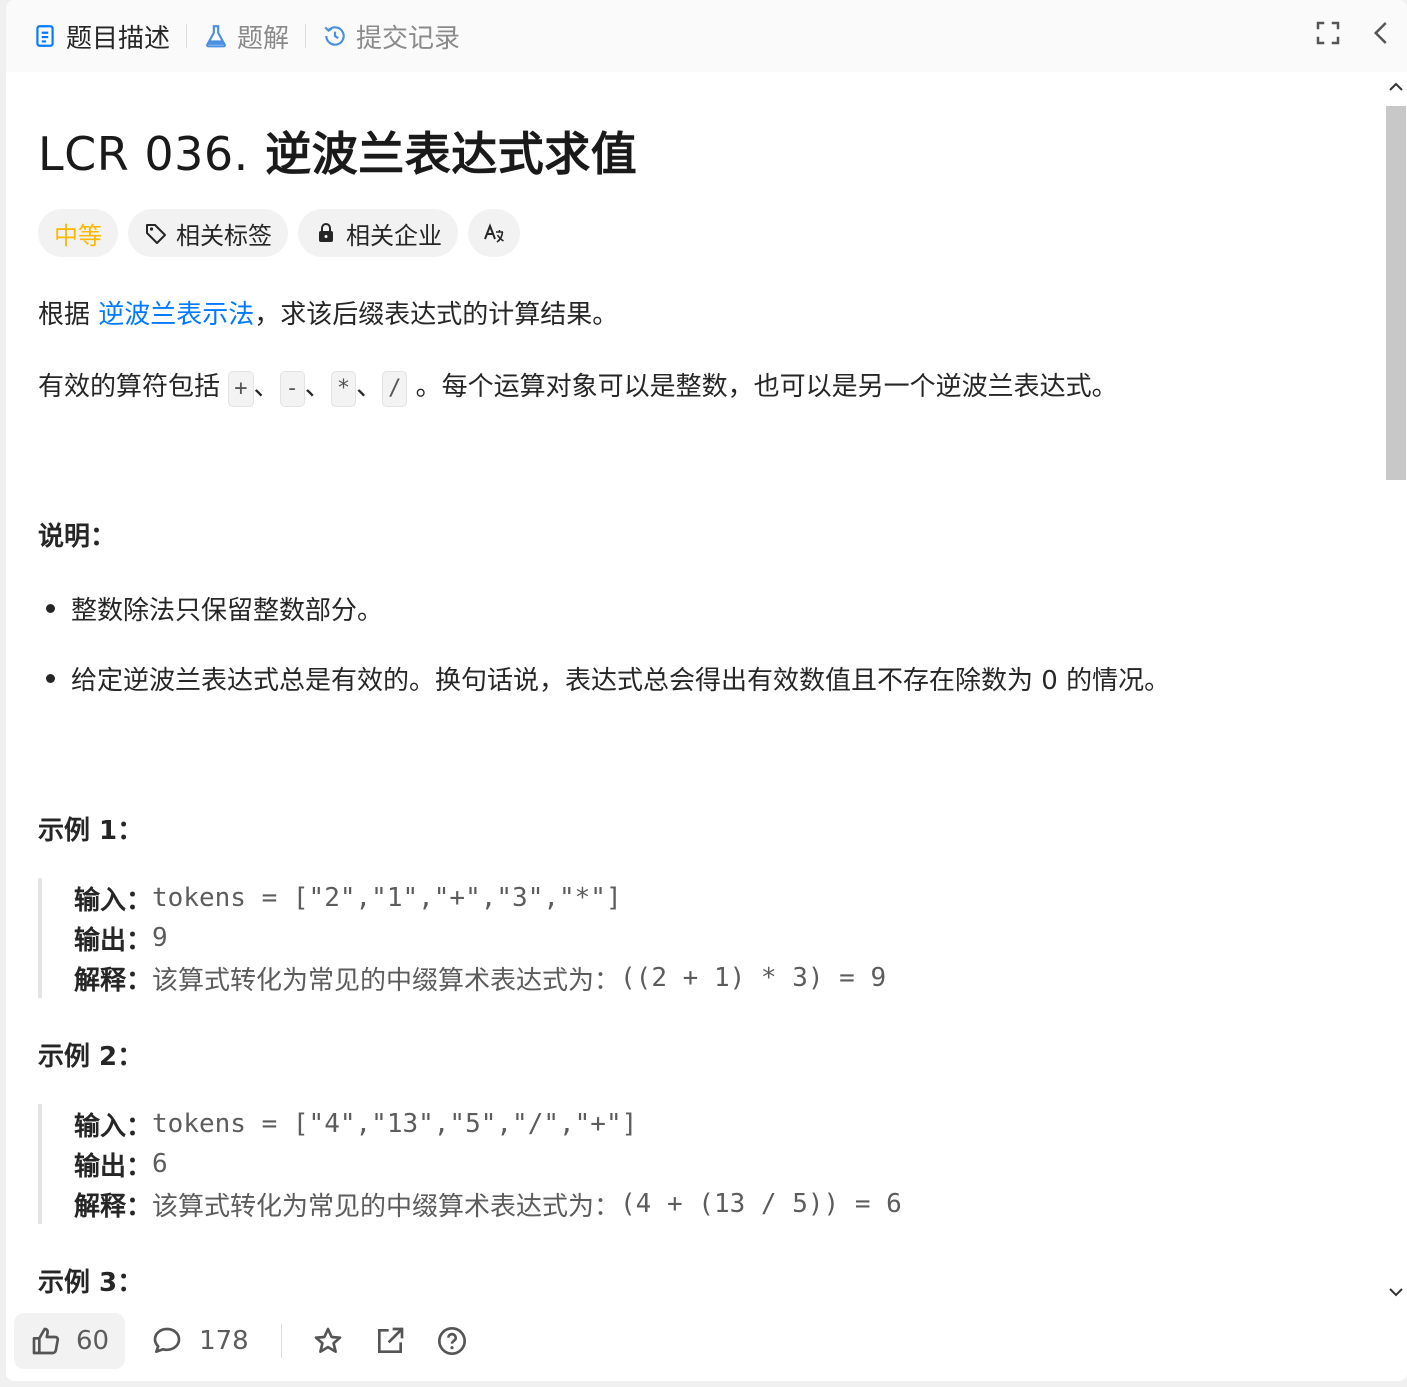 The height and width of the screenshot is (1387, 1407). I want to click on companies-tag-label: 相关企业, so click(394, 235).